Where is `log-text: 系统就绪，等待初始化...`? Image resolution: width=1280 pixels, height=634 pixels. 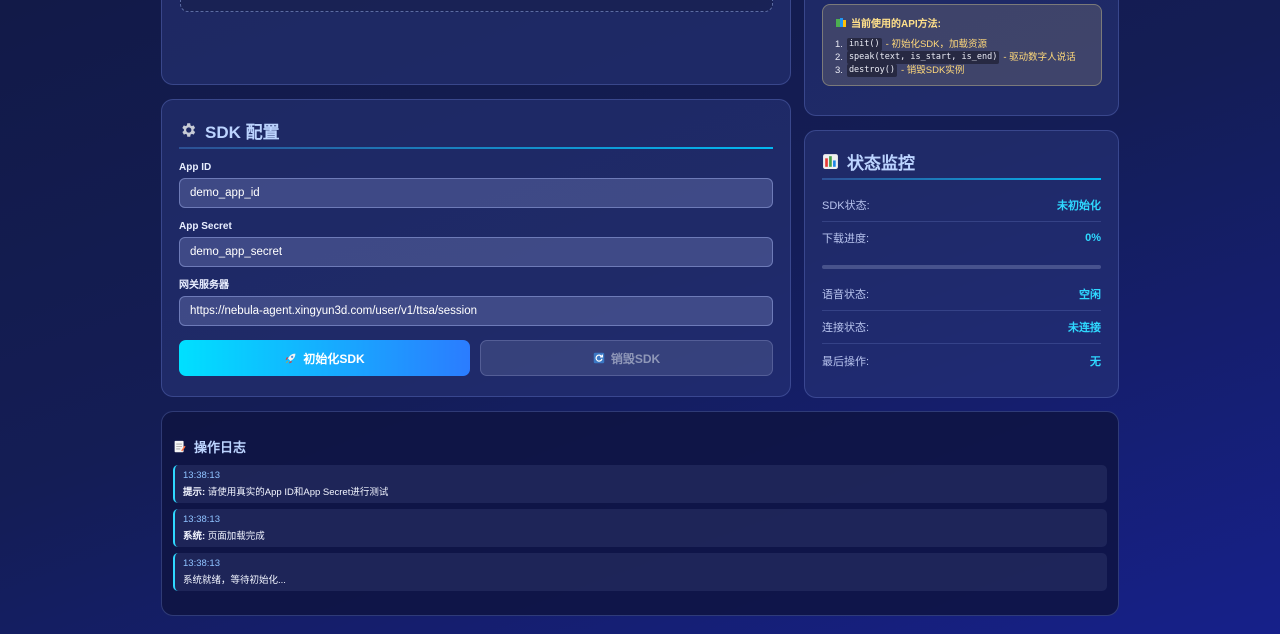 log-text: 系统就绪，等待初始化... is located at coordinates (234, 580).